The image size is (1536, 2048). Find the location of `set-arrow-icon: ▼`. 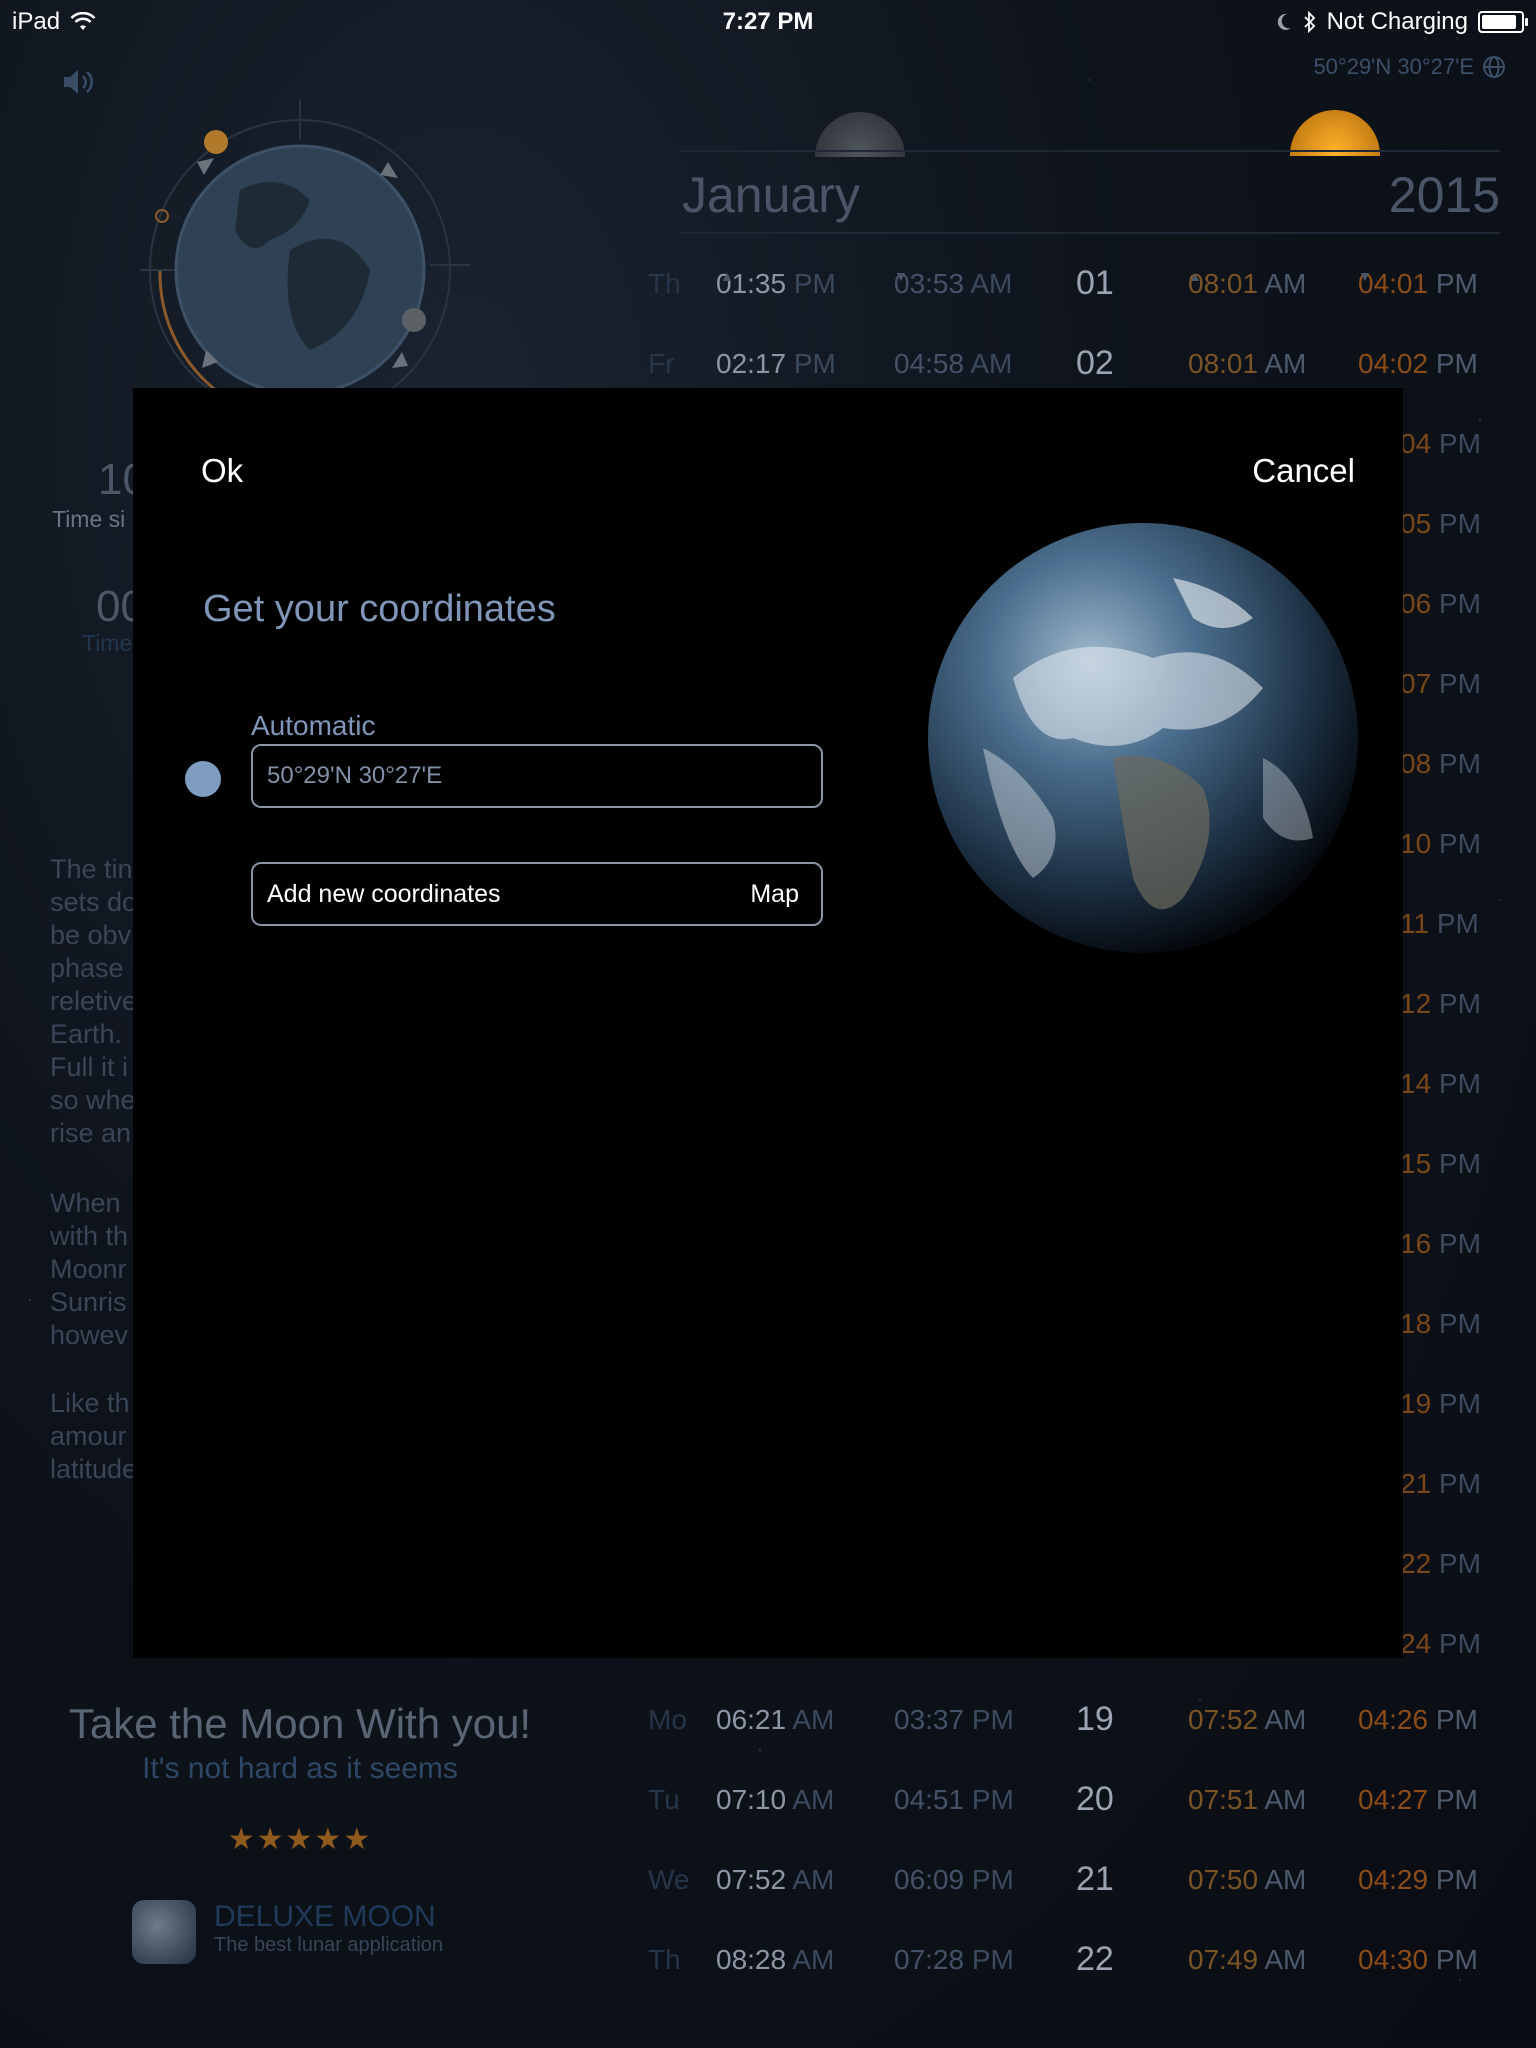

set-arrow-icon: ▼ is located at coordinates (901, 276).